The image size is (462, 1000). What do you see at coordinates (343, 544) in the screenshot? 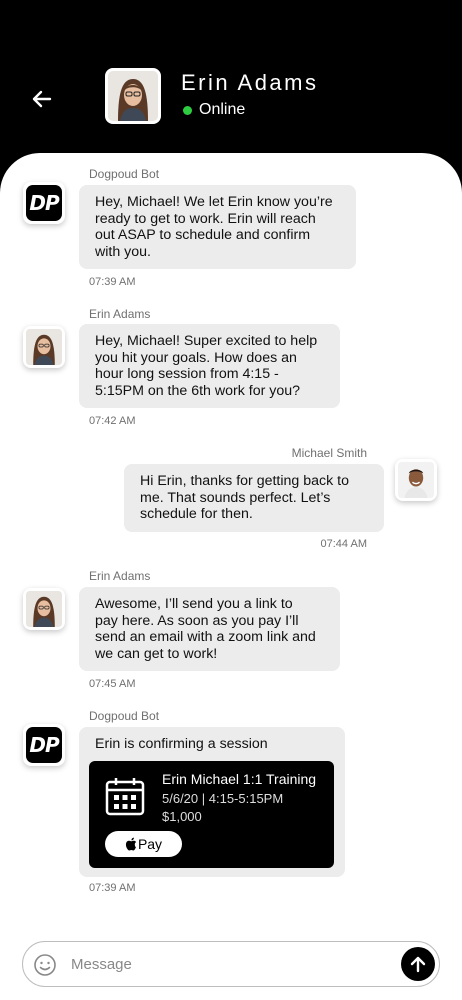
I see `message-time: 07:44 AM` at bounding box center [343, 544].